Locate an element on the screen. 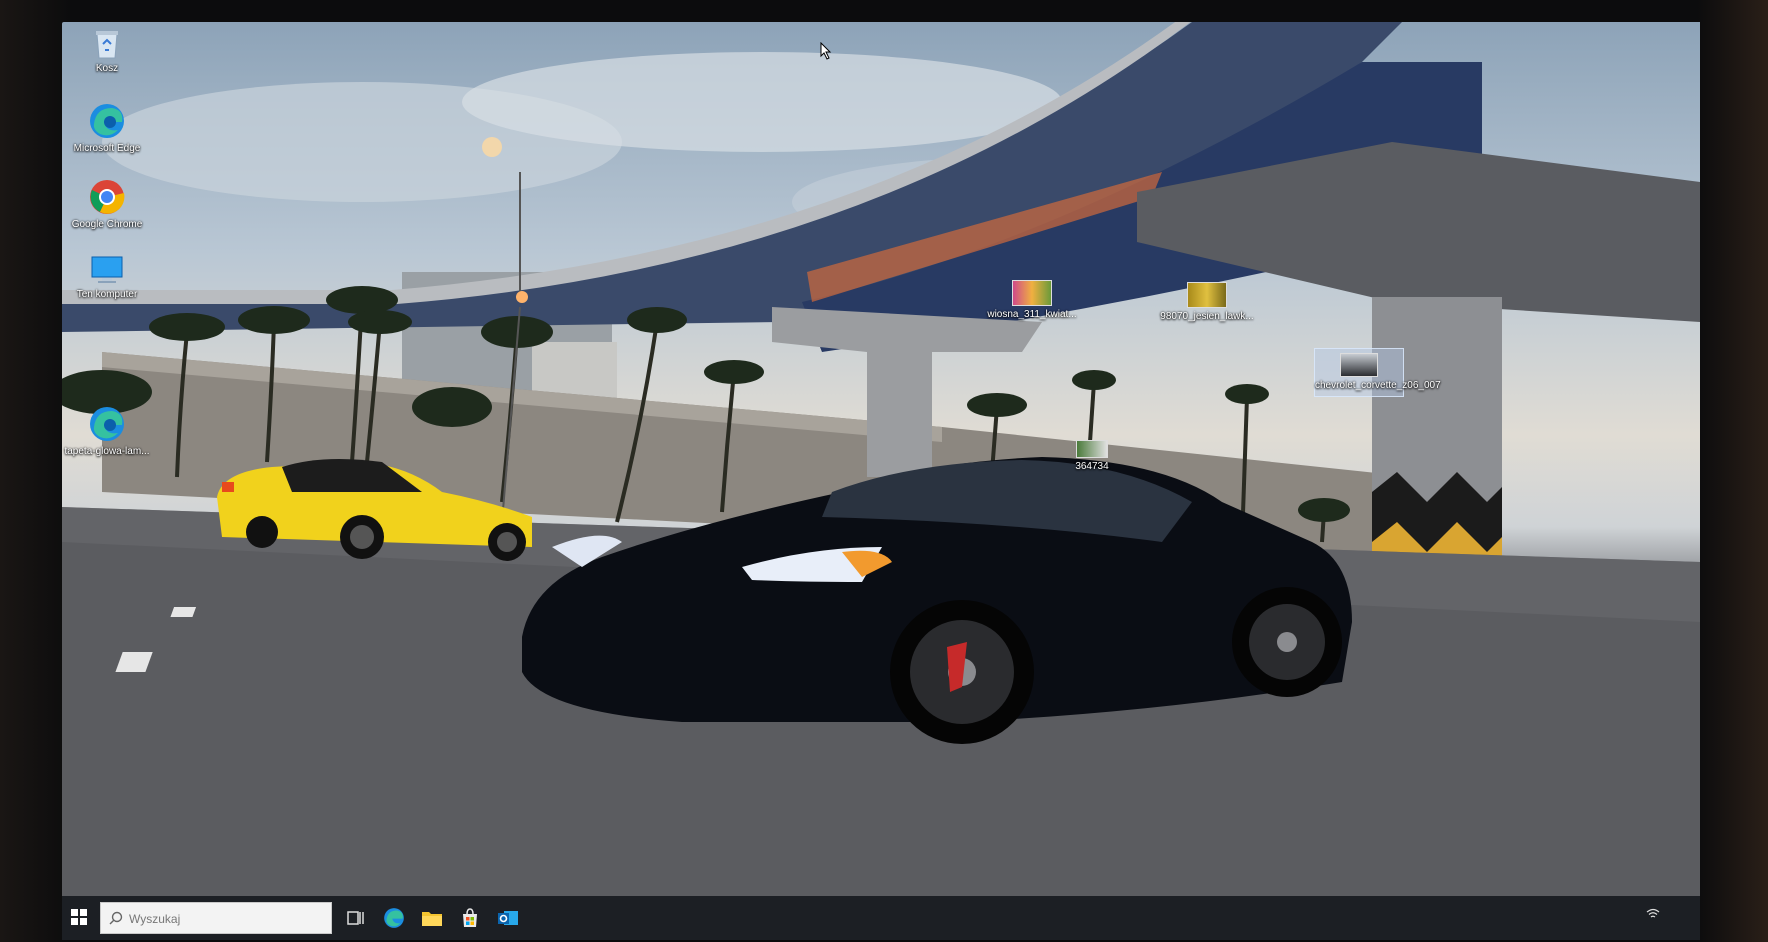 The image size is (1768, 942). task-view-icon is located at coordinates (355, 918).